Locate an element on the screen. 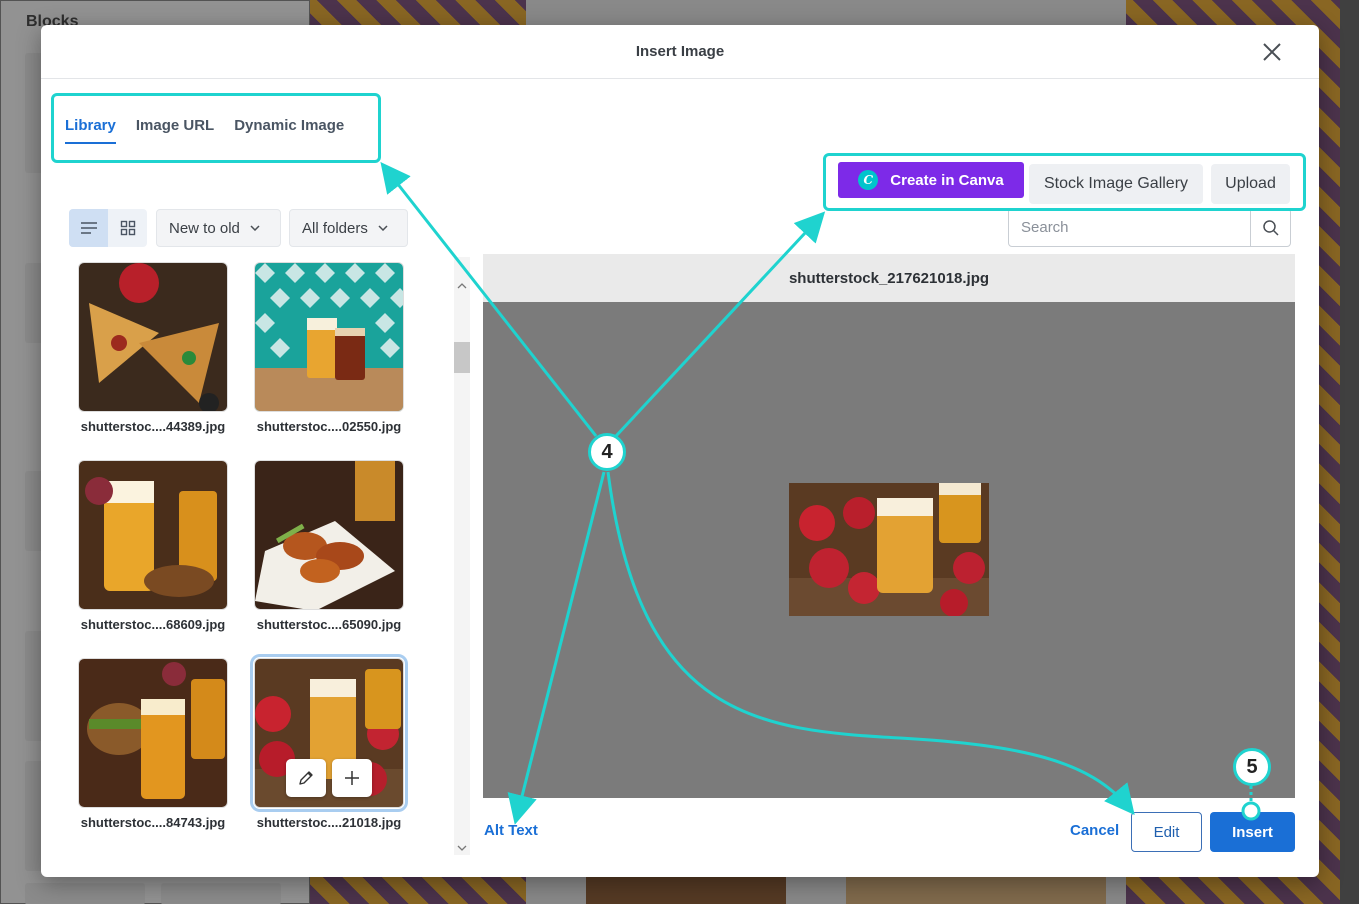 This screenshot has width=1359, height=904. create-in-canva-button: C Create in Canva is located at coordinates (931, 180).